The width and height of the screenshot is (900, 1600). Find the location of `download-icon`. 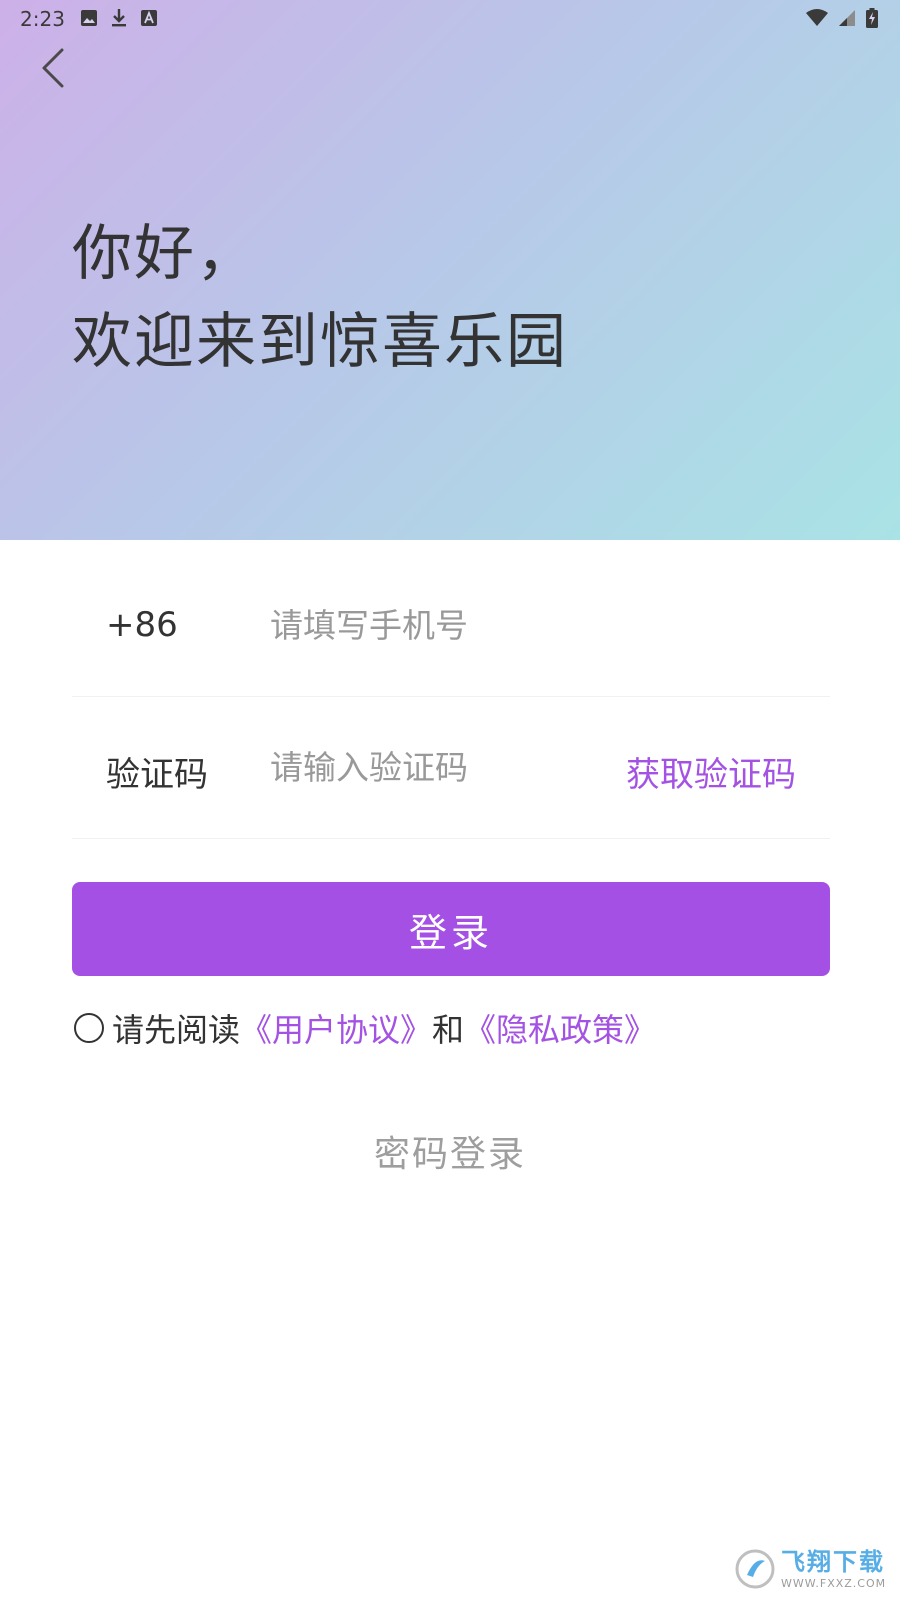

download-icon is located at coordinates (119, 18).